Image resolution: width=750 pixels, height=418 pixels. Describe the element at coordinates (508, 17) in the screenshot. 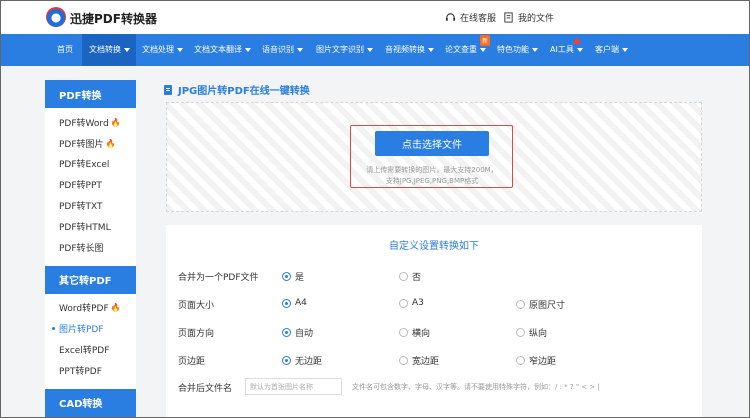

I see `file-icon` at that location.